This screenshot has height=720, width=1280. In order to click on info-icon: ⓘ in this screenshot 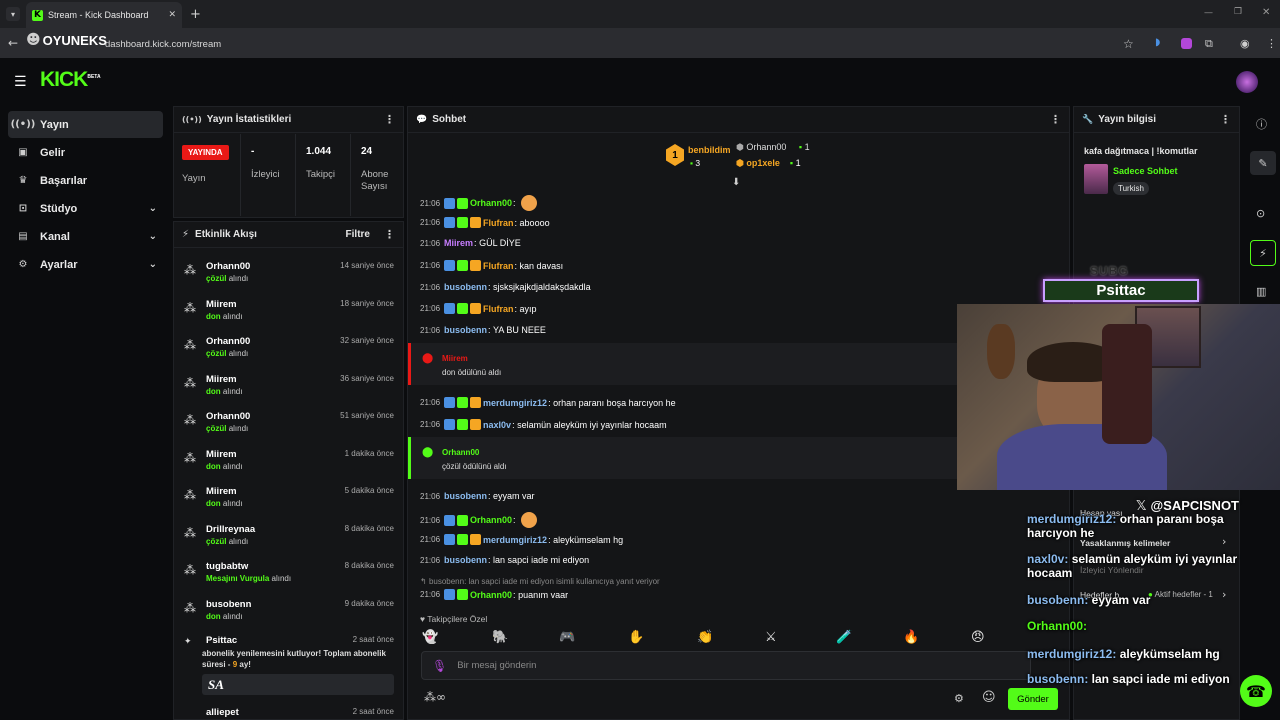, I will do `click(1261, 124)`.